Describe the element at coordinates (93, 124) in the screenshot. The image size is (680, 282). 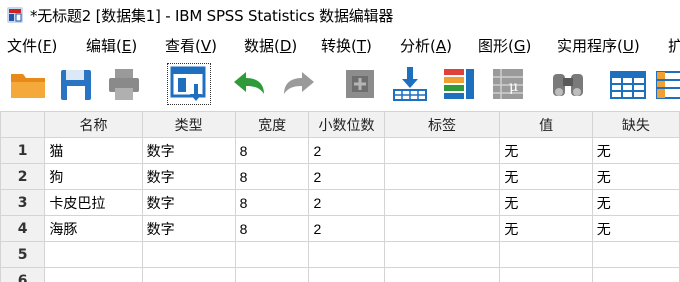
I see `column-header-name: 名称` at that location.